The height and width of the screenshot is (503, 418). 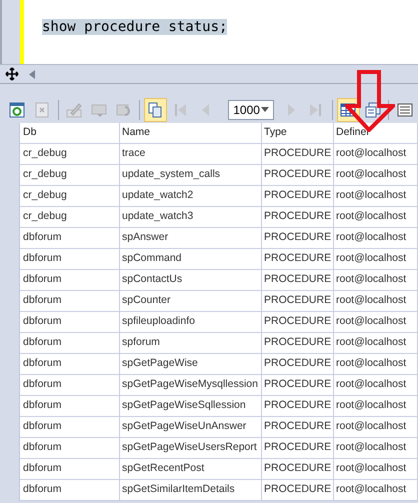 What do you see at coordinates (191, 259) in the screenshot?
I see `table-cell: spCommand` at bounding box center [191, 259].